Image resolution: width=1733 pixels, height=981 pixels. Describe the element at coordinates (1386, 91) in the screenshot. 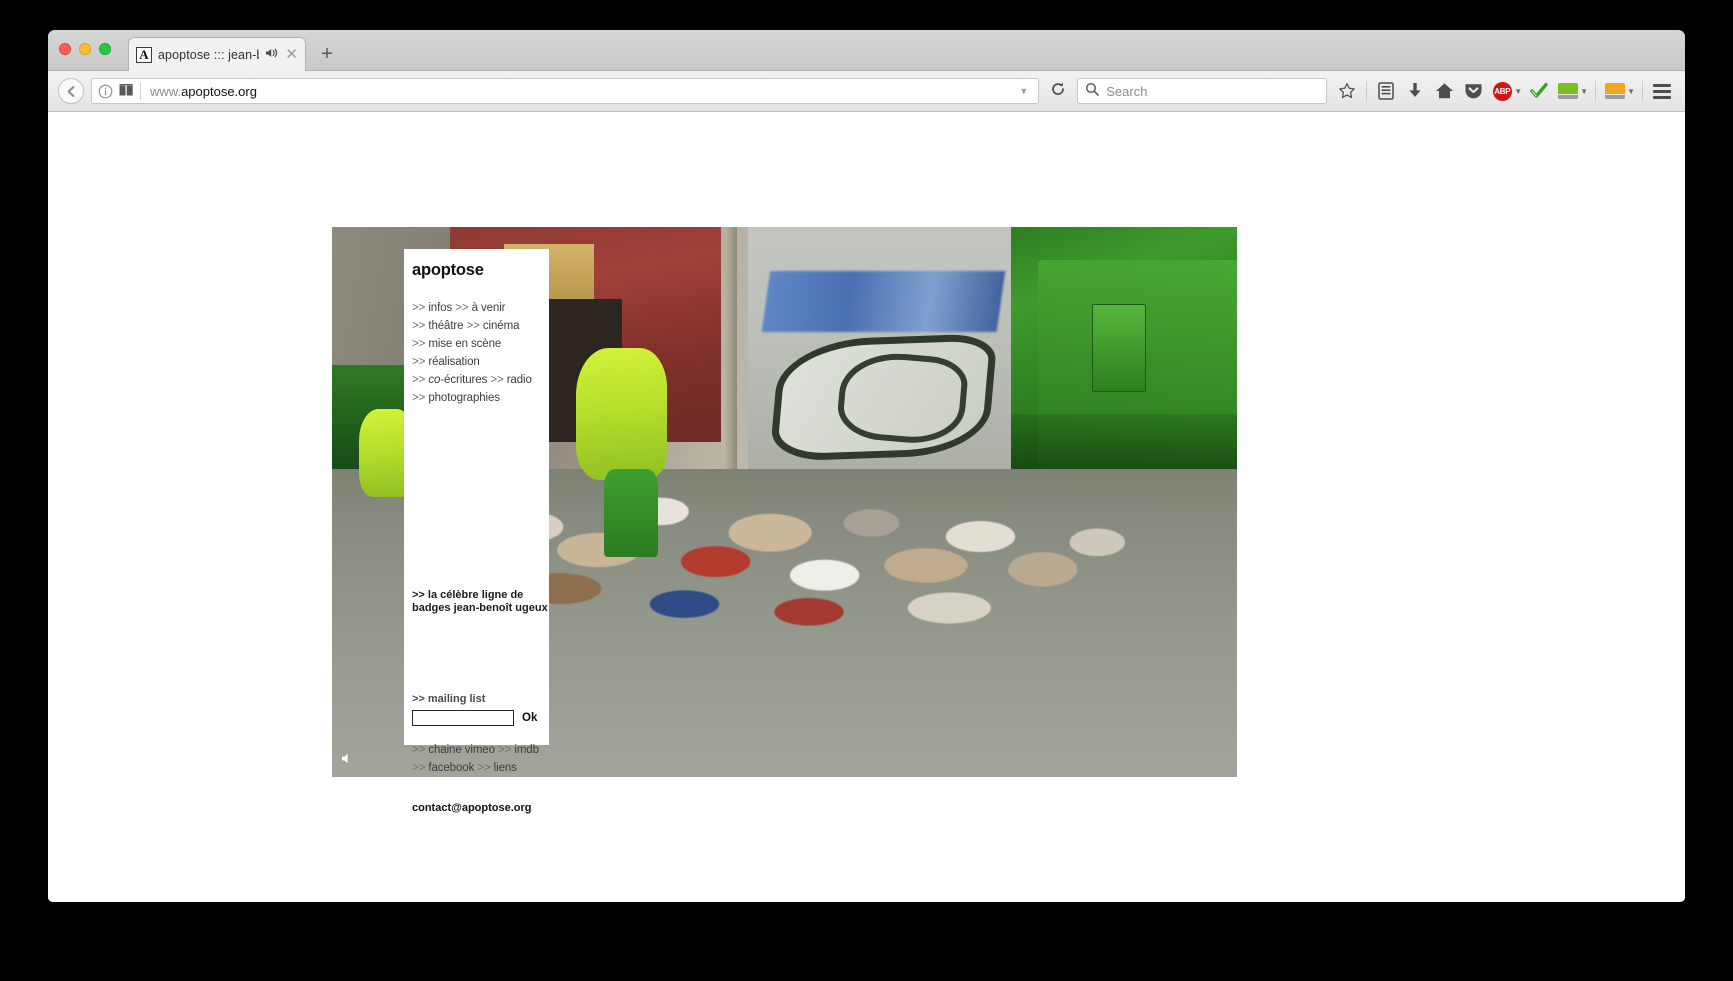

I see `library-icon` at that location.